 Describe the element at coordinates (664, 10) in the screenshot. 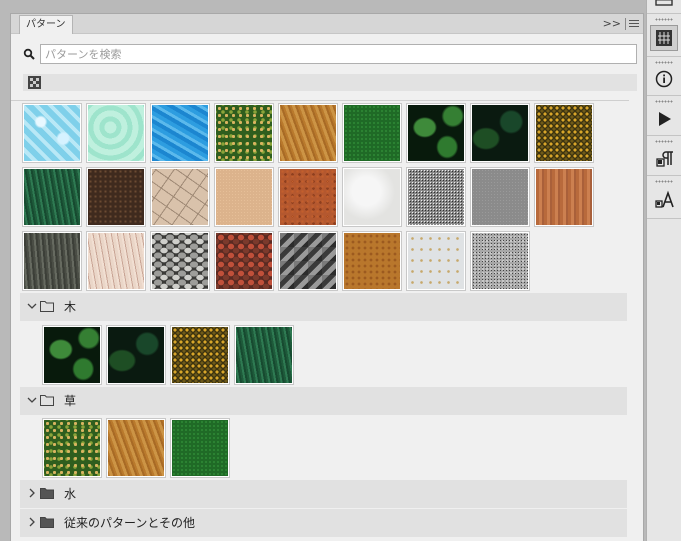

I see `panel-icon` at that location.